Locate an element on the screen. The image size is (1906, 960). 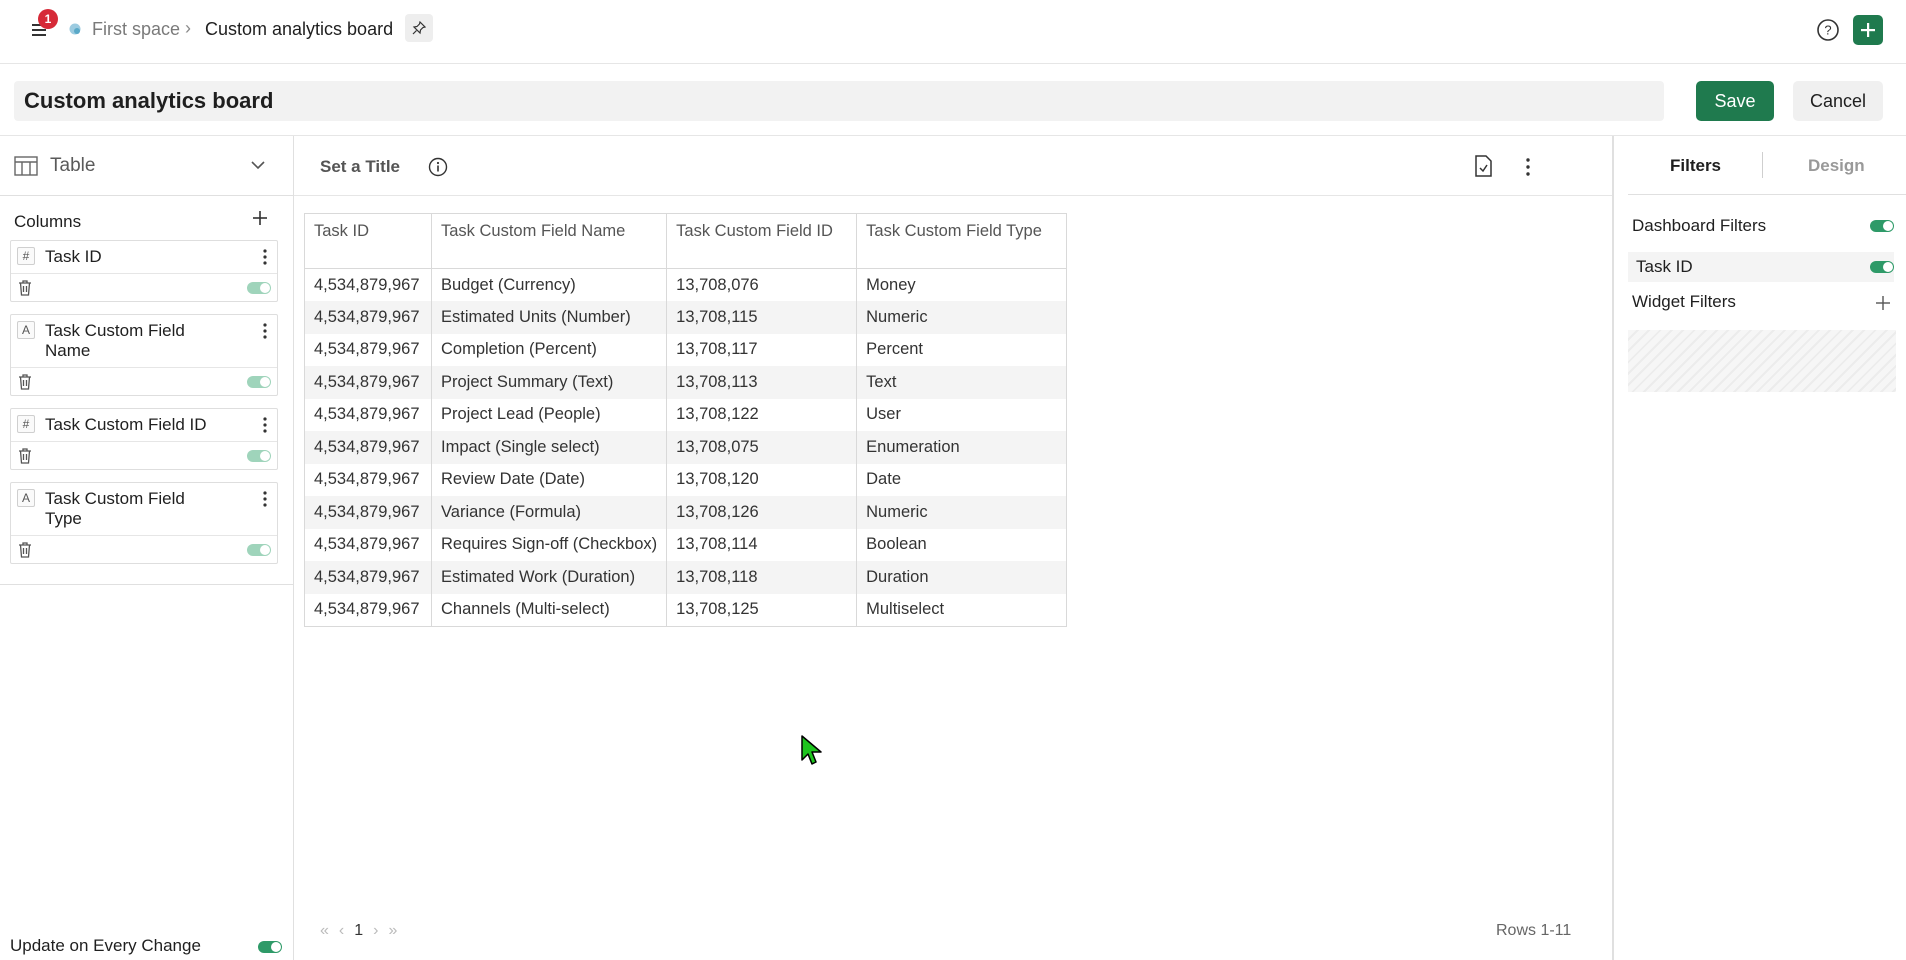
title-row: Save Cancel is located at coordinates (953, 100).